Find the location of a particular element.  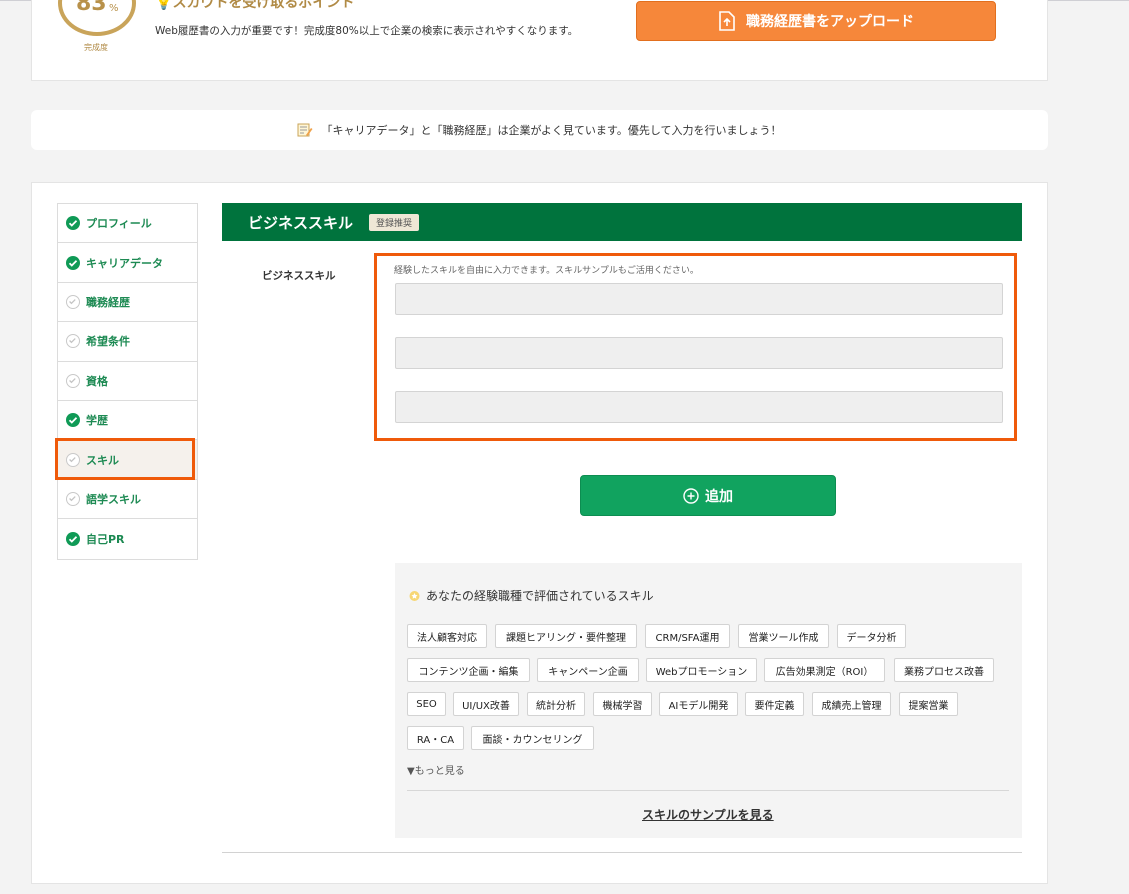

skill-chip: 成績売上管理 is located at coordinates (851, 704).